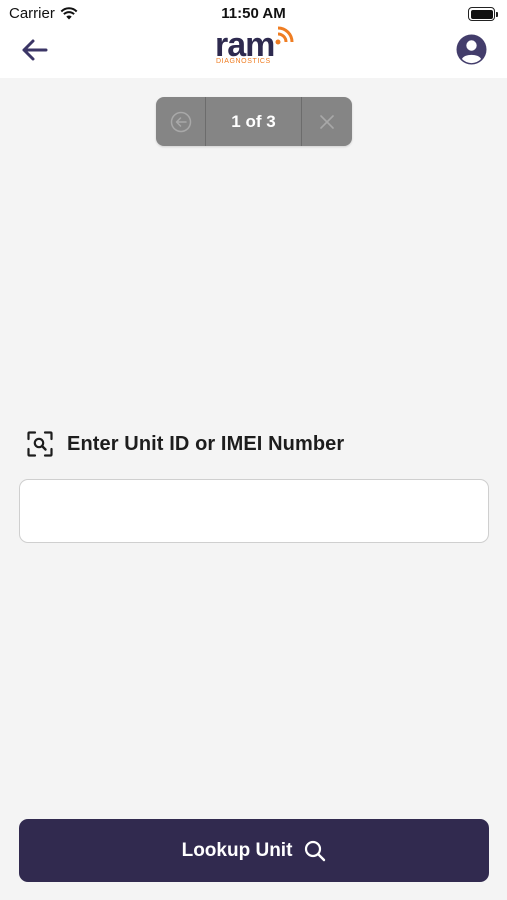 This screenshot has height=900, width=507. Describe the element at coordinates (284, 35) in the screenshot. I see `signal-waves-icon` at that location.